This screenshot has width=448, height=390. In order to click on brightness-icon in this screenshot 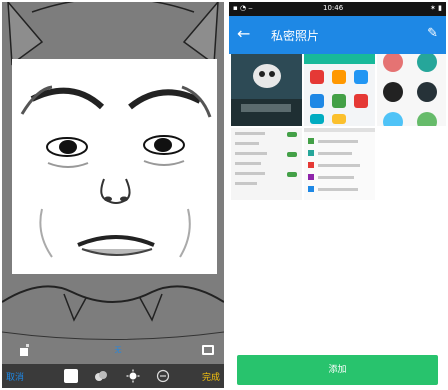, I will do `click(133, 376)`.